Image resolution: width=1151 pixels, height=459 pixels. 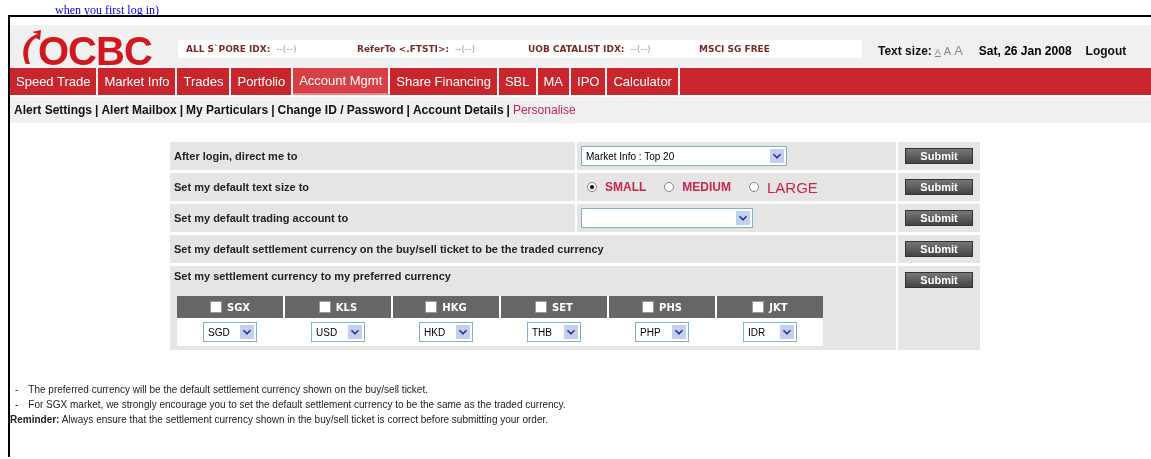 What do you see at coordinates (1106, 51) in the screenshot?
I see `logout-link: Logout` at bounding box center [1106, 51].